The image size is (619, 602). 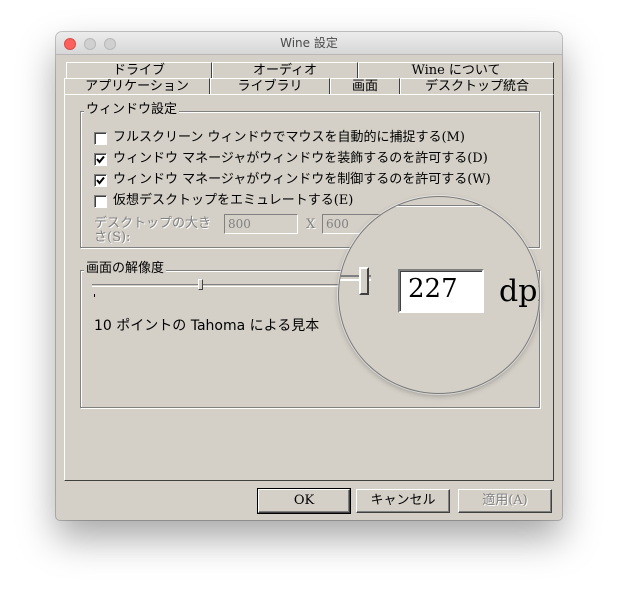 What do you see at coordinates (125, 268) in the screenshot?
I see `resolution-legend: 画面の解像度` at bounding box center [125, 268].